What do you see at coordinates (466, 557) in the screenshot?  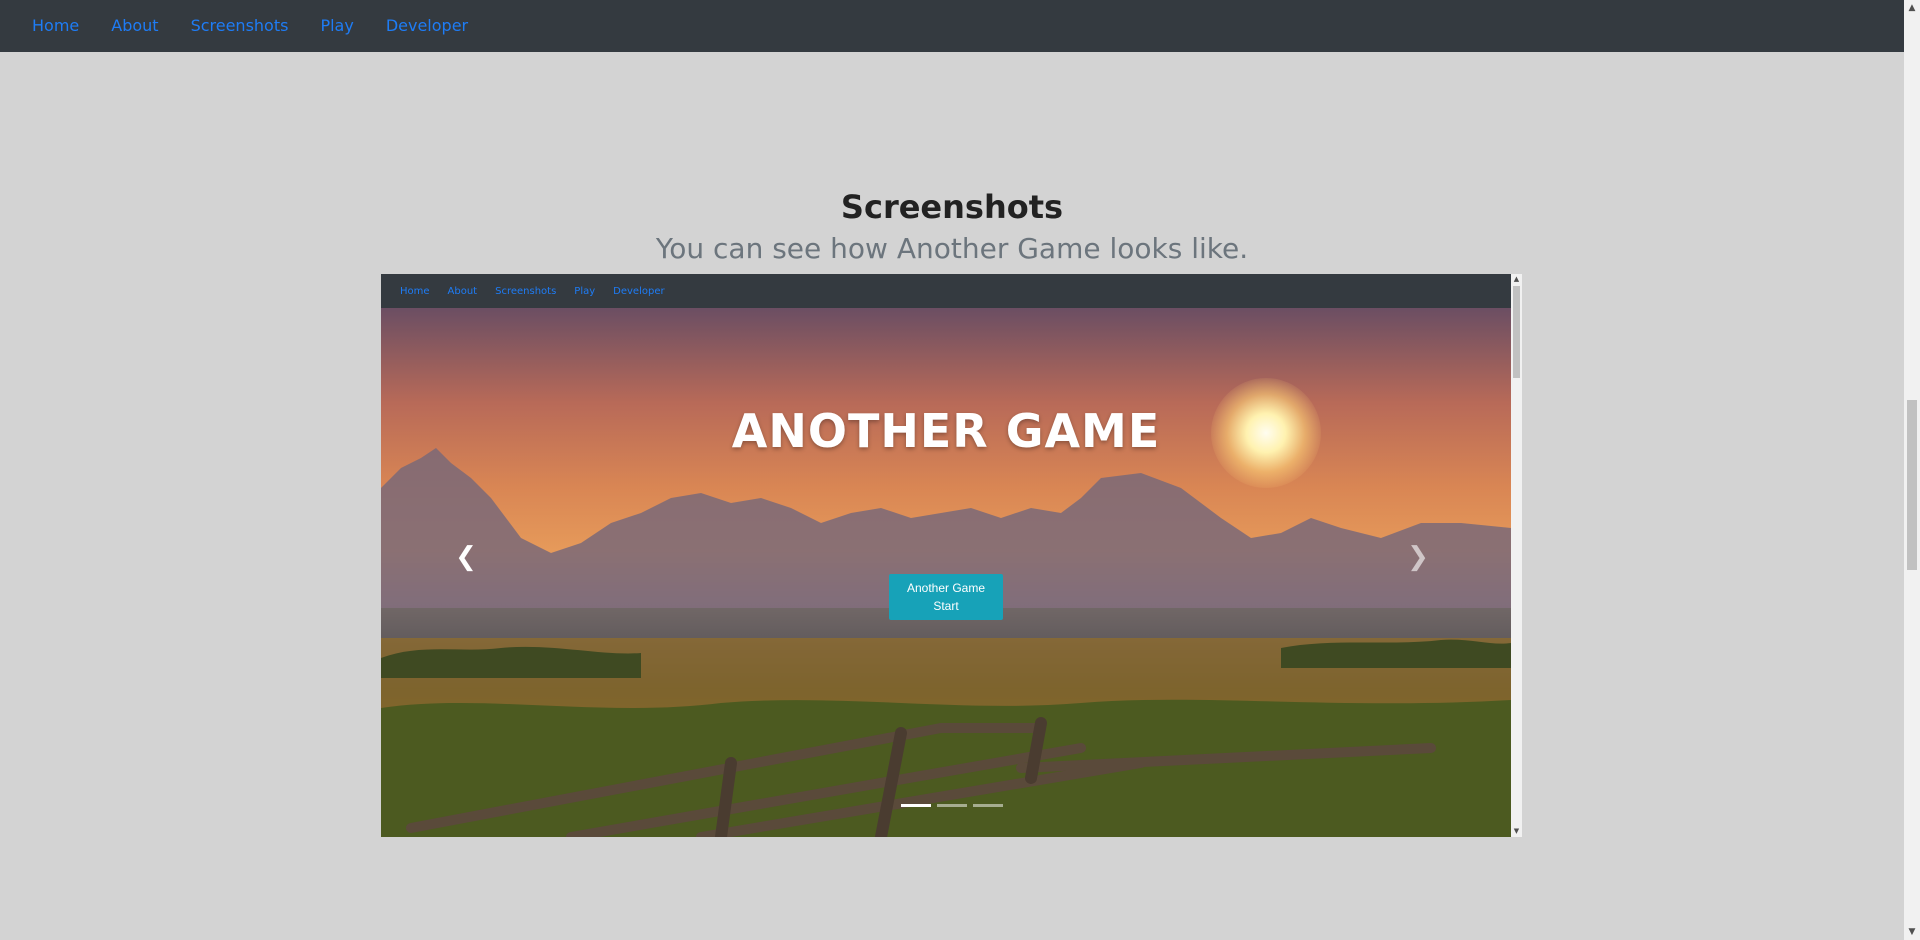 I see `chevron-left-icon: ❮` at bounding box center [466, 557].